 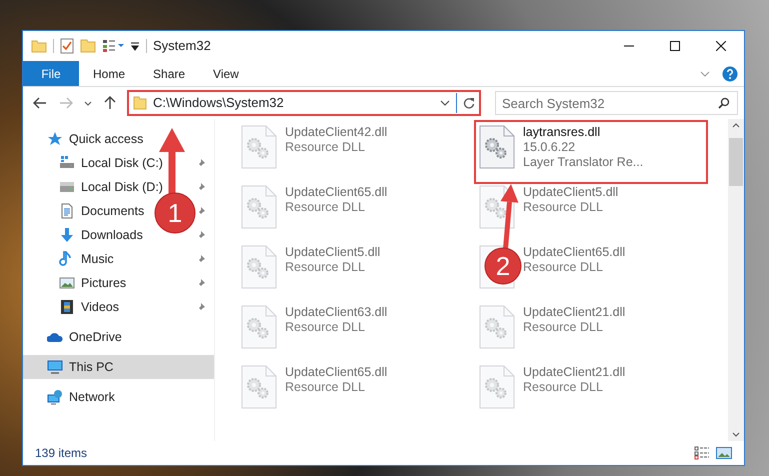 I want to click on close-icon, so click(x=721, y=46).